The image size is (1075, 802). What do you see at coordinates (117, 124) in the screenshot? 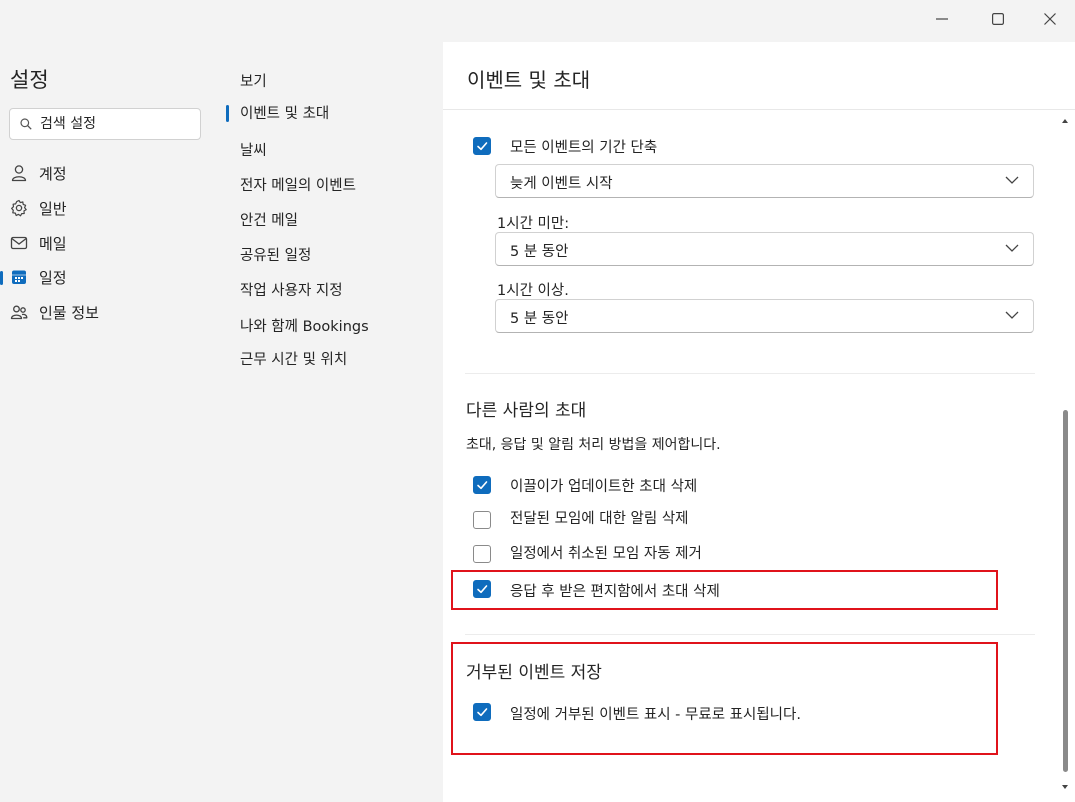
I see `search-input` at bounding box center [117, 124].